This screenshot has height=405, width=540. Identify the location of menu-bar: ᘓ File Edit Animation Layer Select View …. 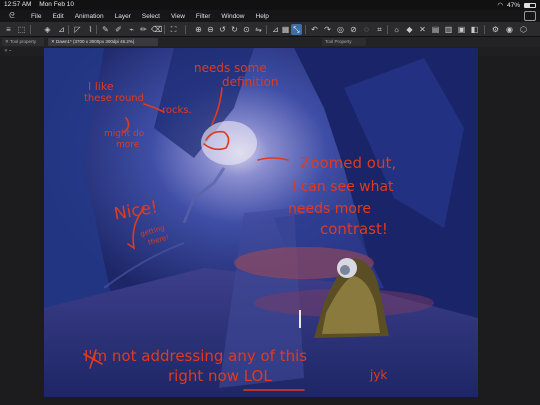
(270, 16).